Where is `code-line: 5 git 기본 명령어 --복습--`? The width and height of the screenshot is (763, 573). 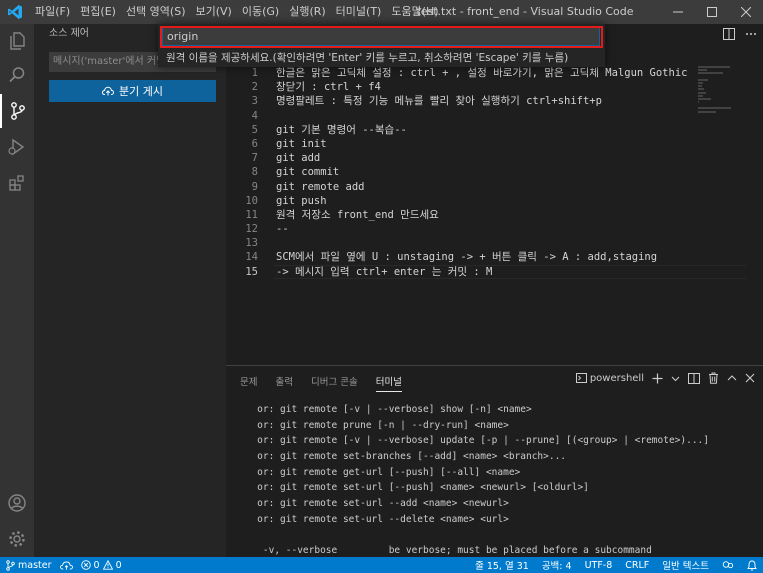 code-line: 5 git 기본 명령어 --복습-- is located at coordinates (471, 130).